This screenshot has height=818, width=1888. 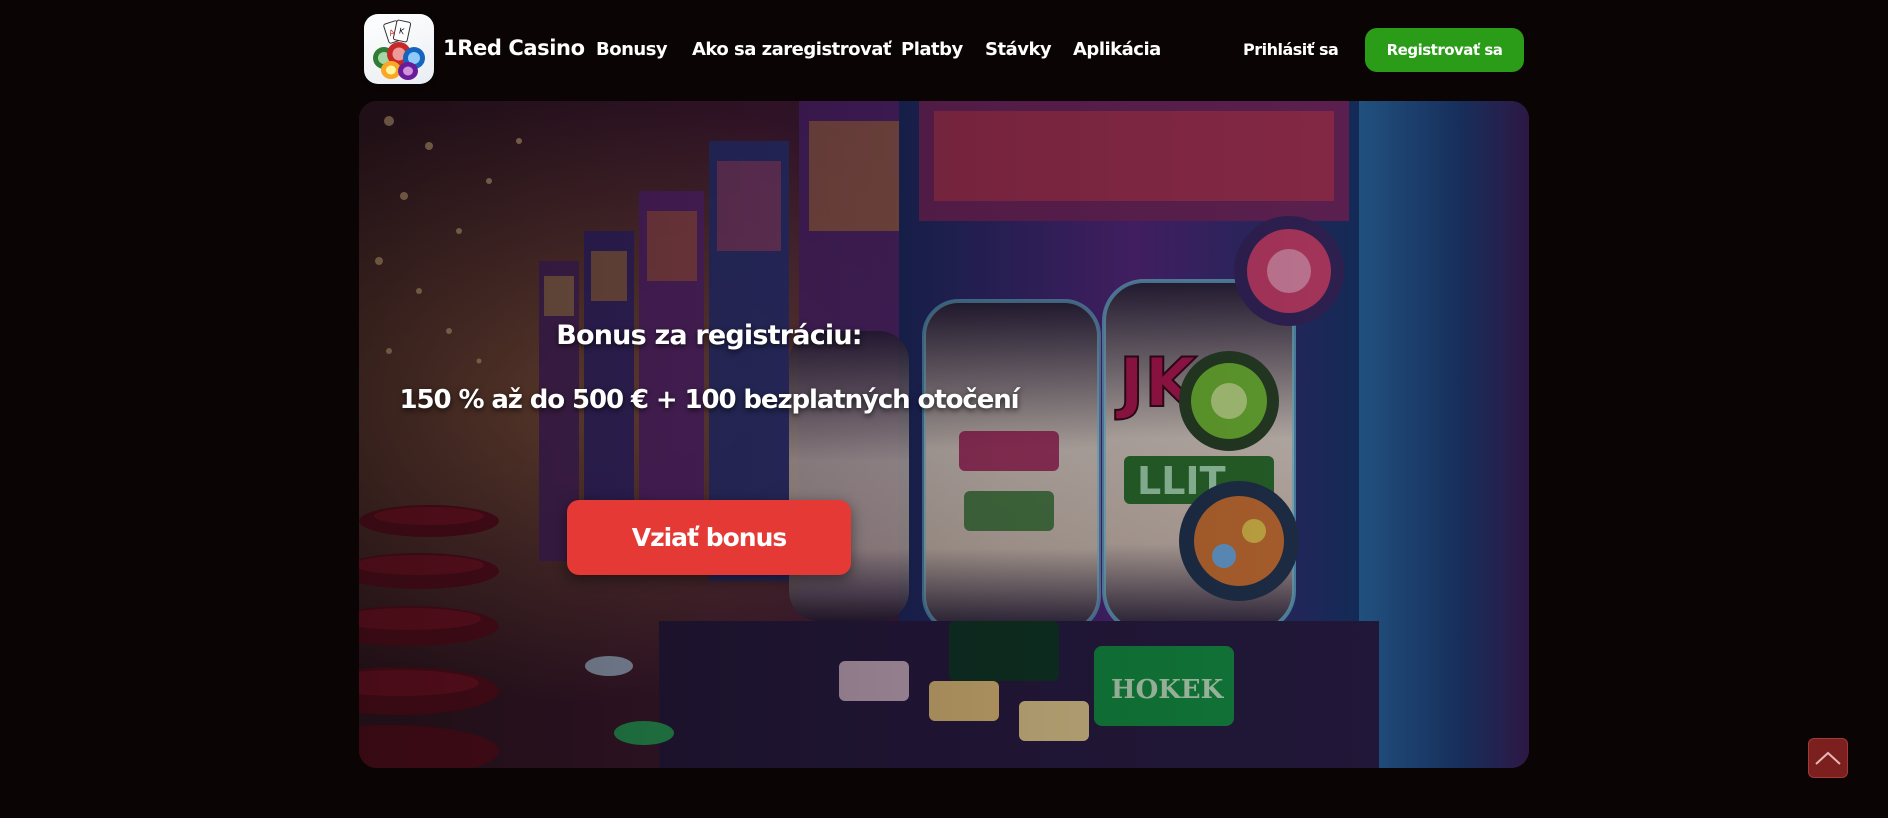 I want to click on hero-title: Bonus za registráciu:, so click(x=709, y=335).